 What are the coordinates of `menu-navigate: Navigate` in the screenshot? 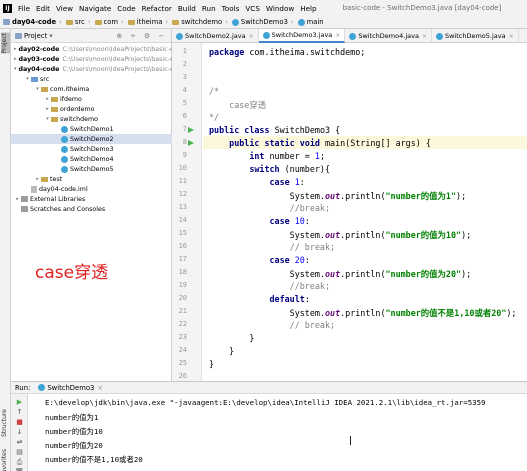 It's located at (95, 8).